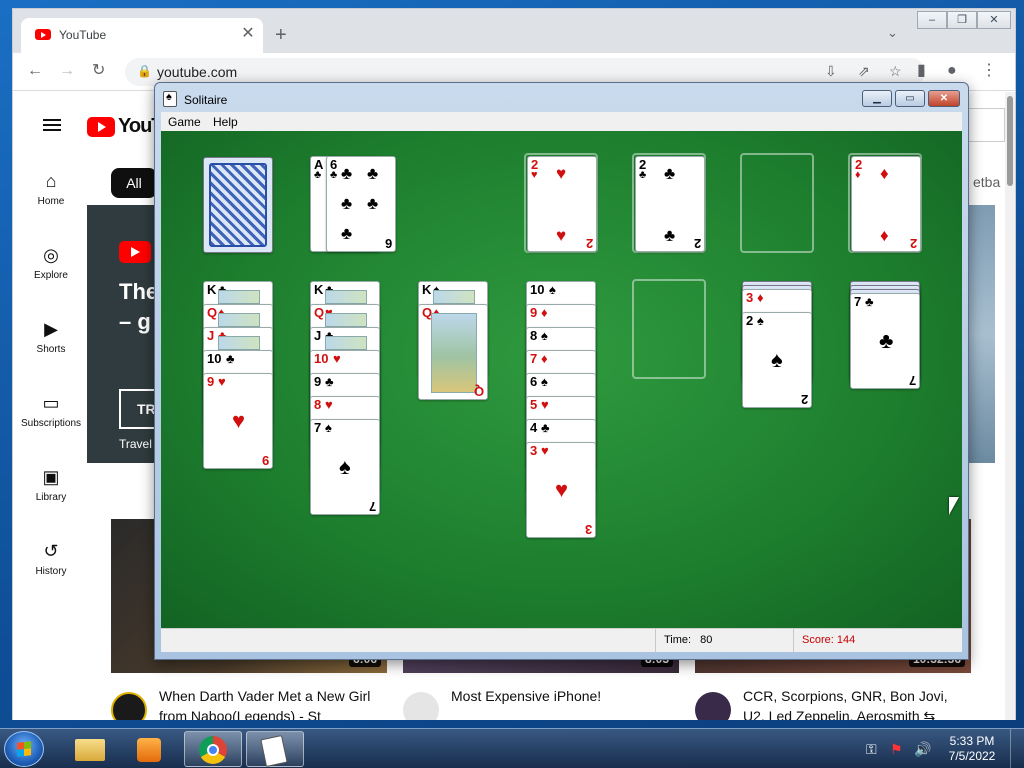  What do you see at coordinates (67, 71) in the screenshot?
I see `forward-arrow-icon: →` at bounding box center [67, 71].